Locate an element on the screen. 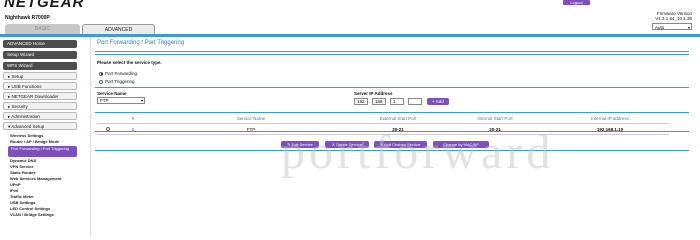 The width and height of the screenshot is (700, 240). port-triggering-label: Port Triggering is located at coordinates (120, 81).